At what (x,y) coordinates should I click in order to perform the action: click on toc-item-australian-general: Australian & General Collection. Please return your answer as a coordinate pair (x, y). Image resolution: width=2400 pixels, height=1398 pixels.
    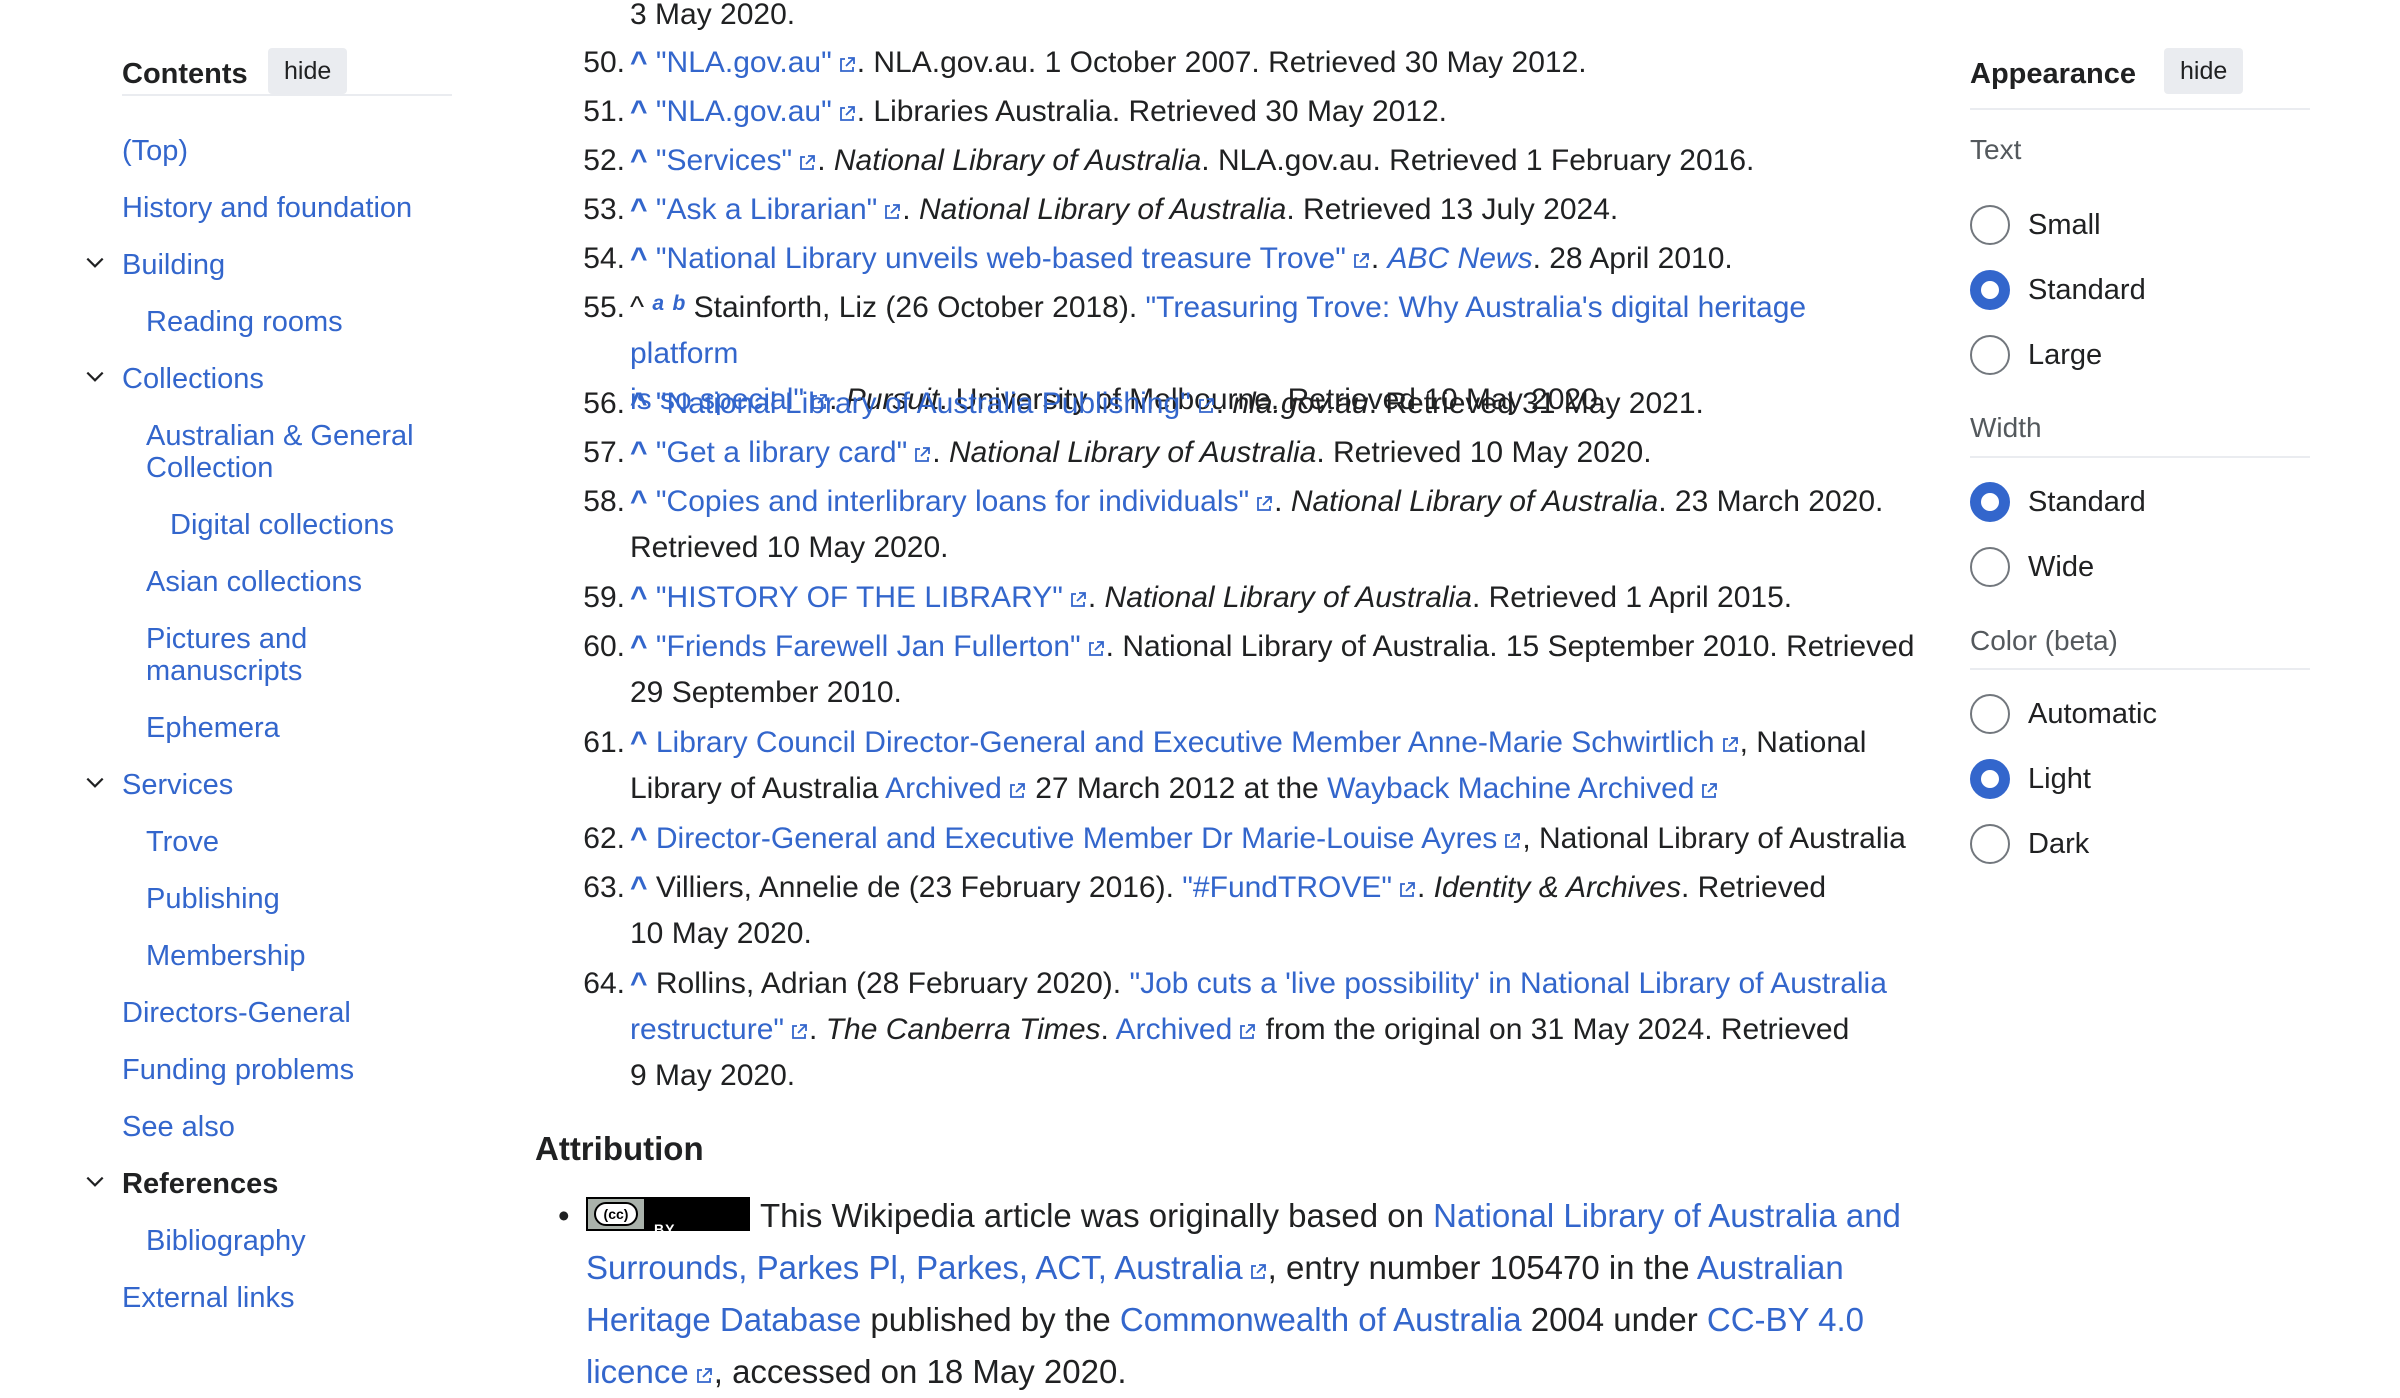
    Looking at the image, I should click on (291, 452).